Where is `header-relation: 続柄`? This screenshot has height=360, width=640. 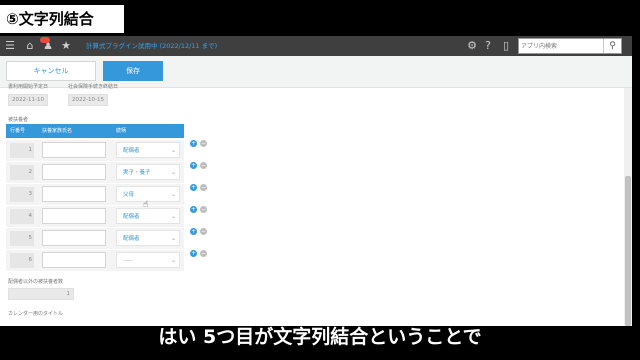 header-relation: 続柄 is located at coordinates (121, 131).